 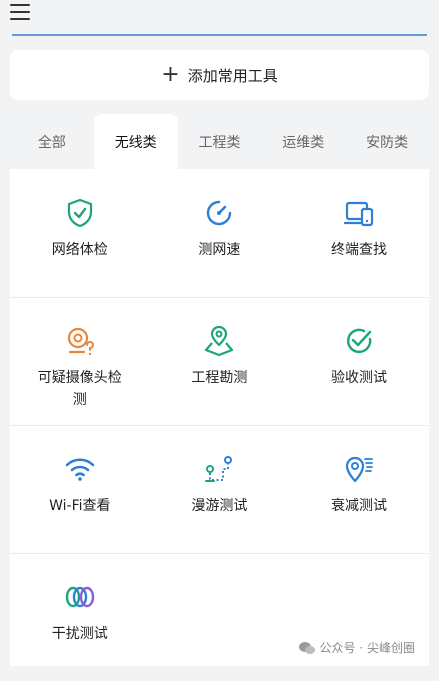 What do you see at coordinates (135, 141) in the screenshot?
I see `tab-wireless: 无线类` at bounding box center [135, 141].